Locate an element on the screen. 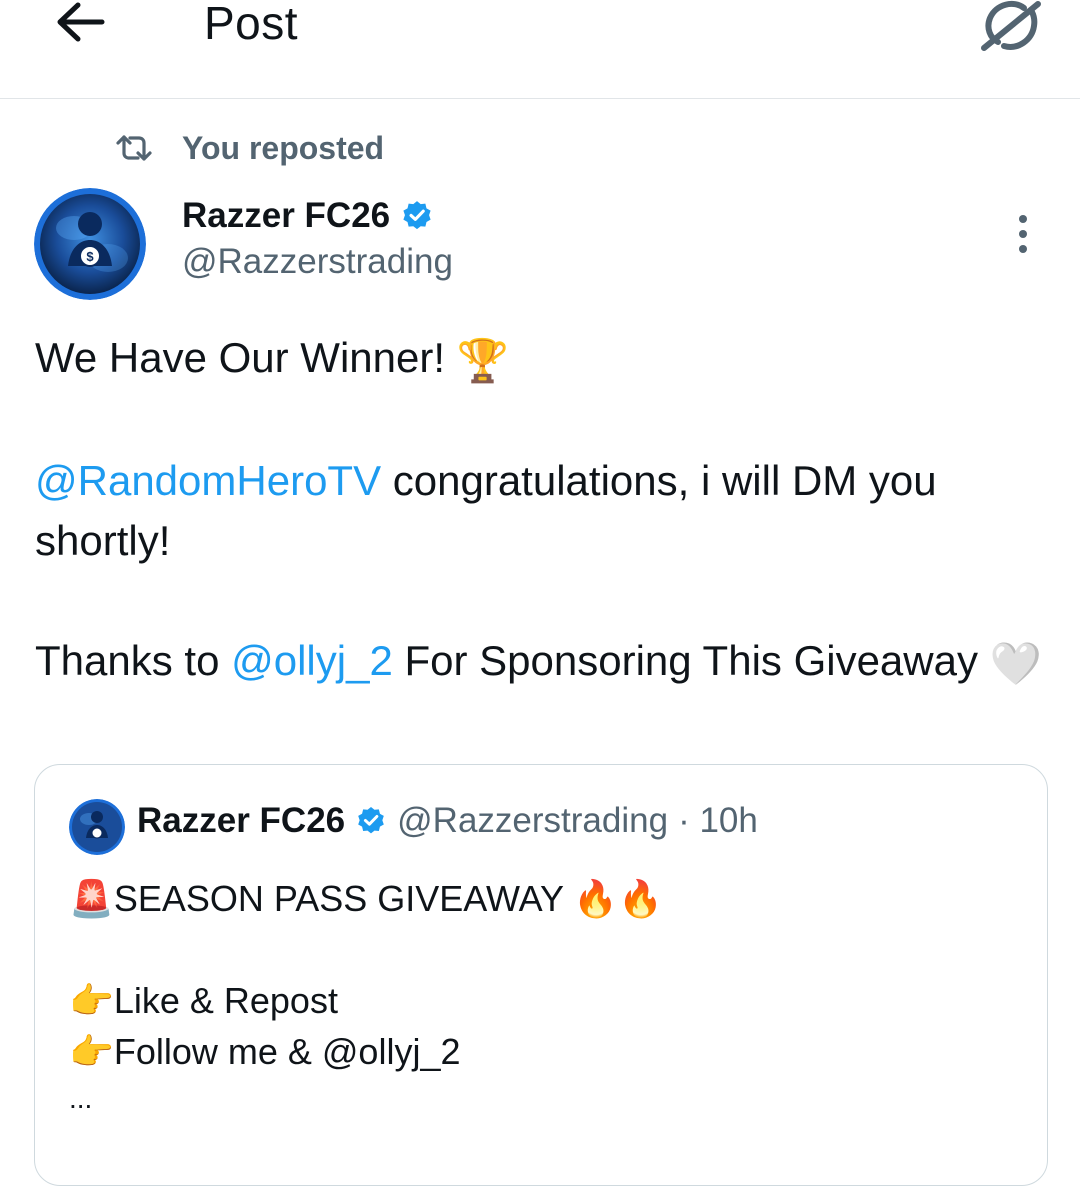 The image size is (1080, 1186). quoted-text-segment: Like & Repost is located at coordinates (225, 1000).